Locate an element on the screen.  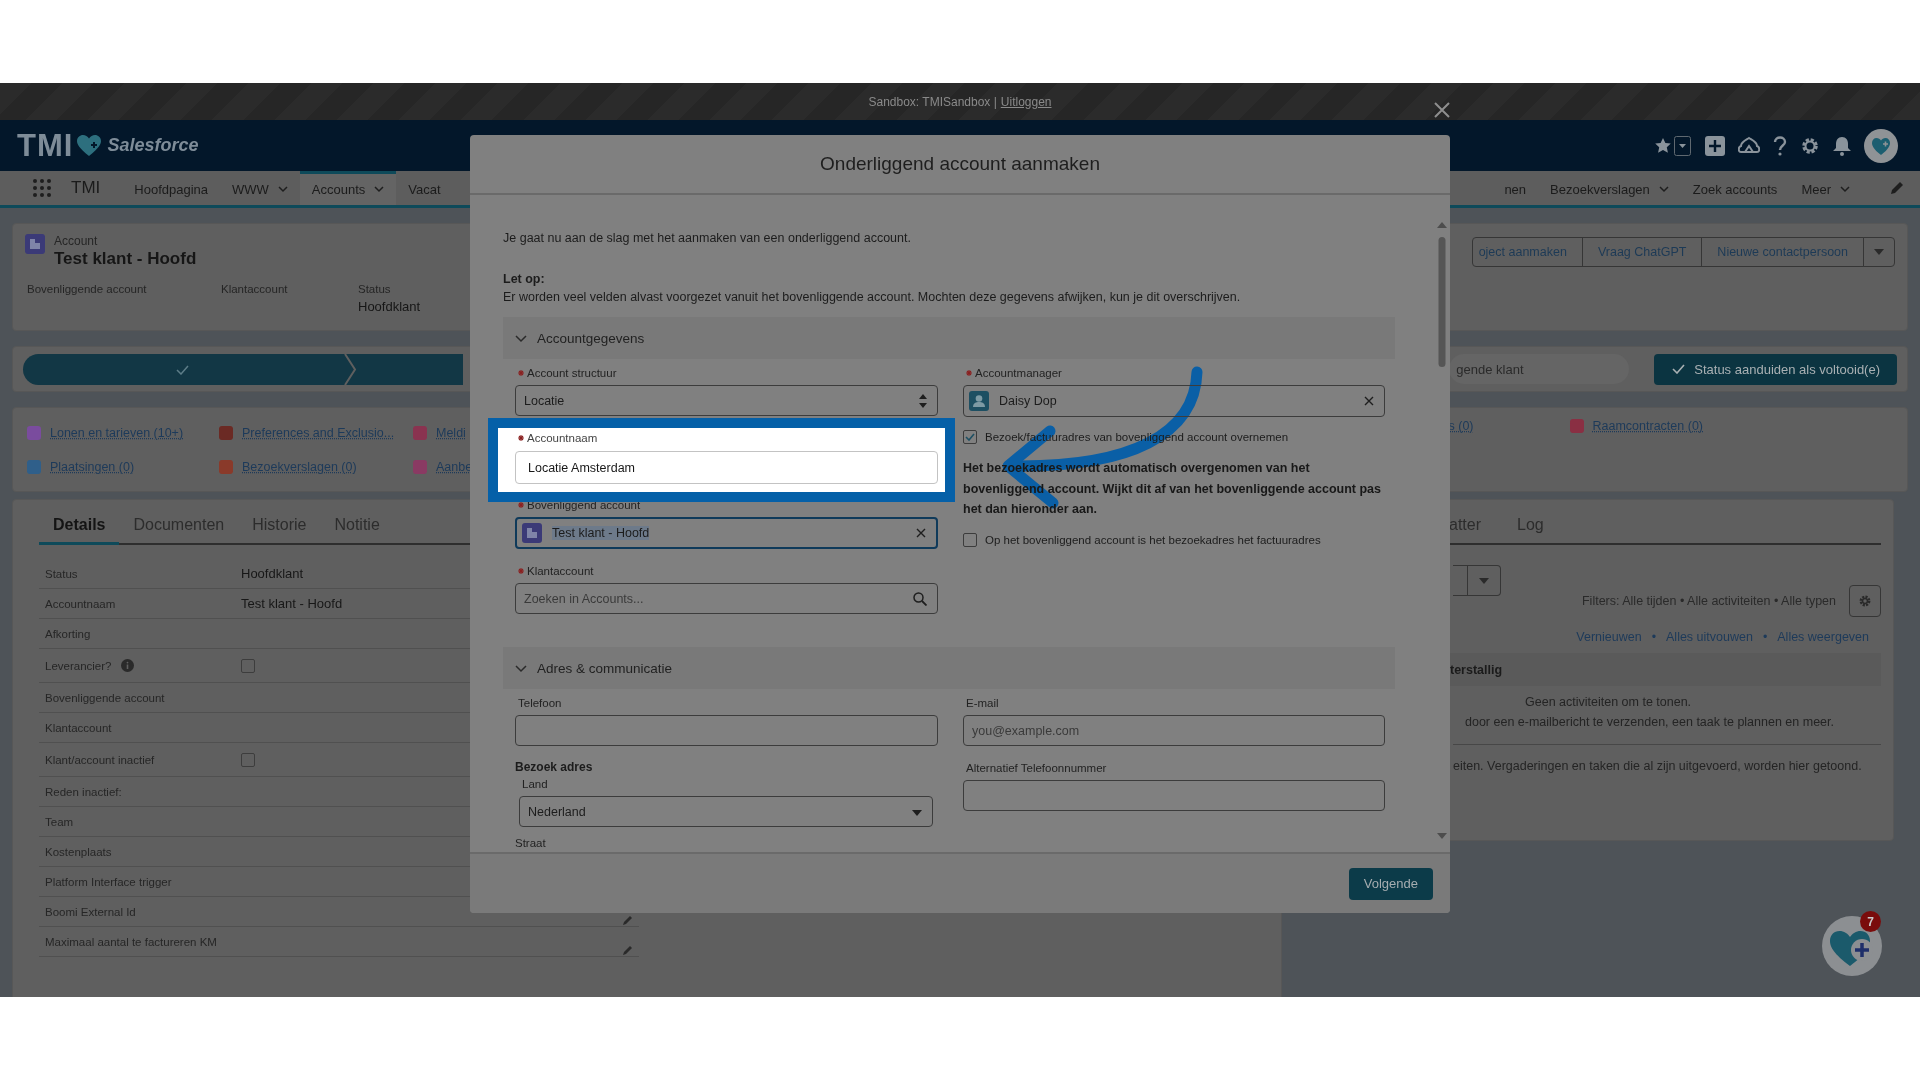
field-label: Platform Interface trigger is located at coordinates (108, 881).